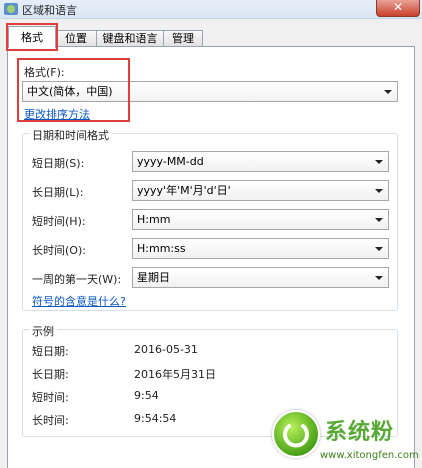 This screenshot has width=422, height=468. Describe the element at coordinates (260, 219) in the screenshot. I see `short-time-select: H:mm` at that location.